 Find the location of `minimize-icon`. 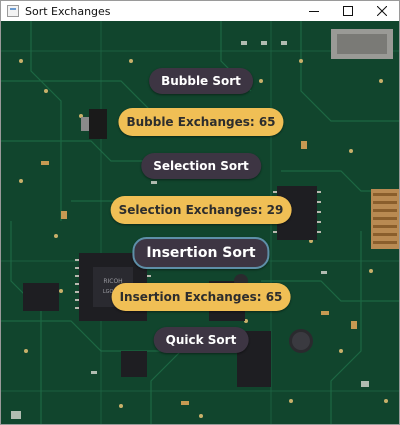

minimize-icon is located at coordinates (314, 11).